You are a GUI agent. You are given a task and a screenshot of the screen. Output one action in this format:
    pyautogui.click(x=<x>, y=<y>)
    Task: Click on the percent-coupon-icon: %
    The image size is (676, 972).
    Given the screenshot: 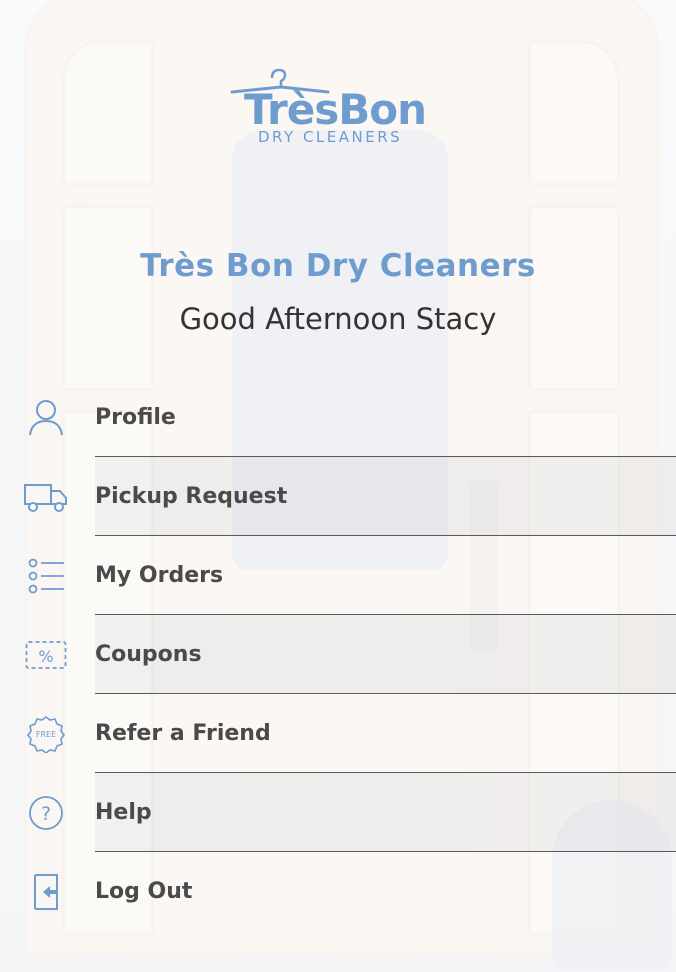 What is the action you would take?
    pyautogui.click(x=46, y=655)
    